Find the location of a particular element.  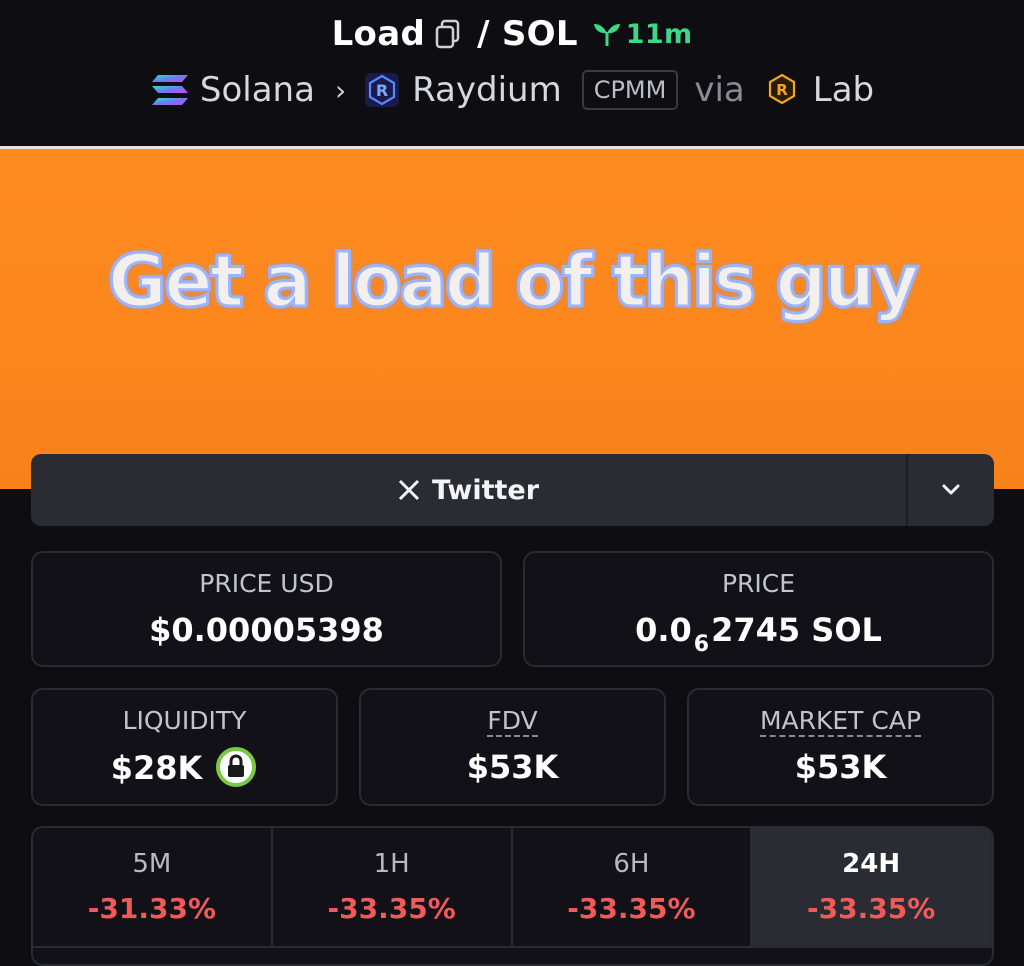

liquidity-value-row: $28K is located at coordinates (184, 768).